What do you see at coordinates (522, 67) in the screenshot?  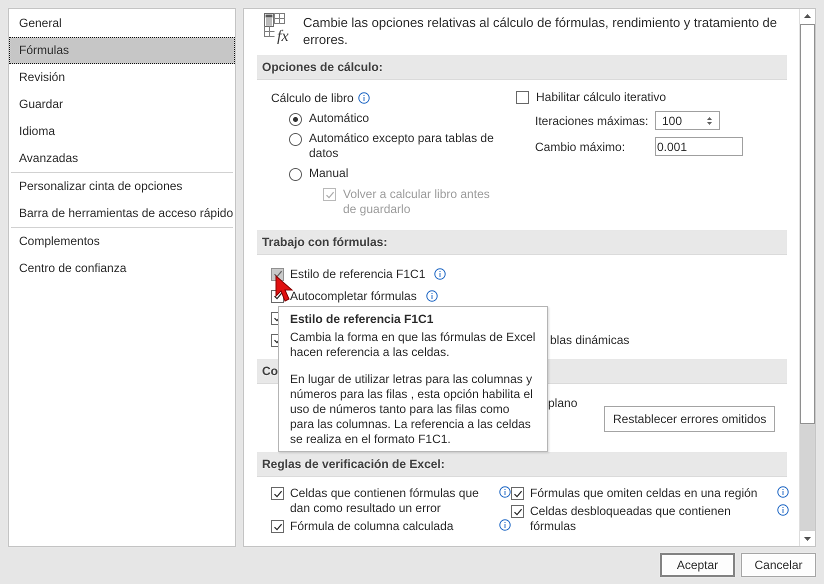 I see `section-header: Opciones de cálculo:` at bounding box center [522, 67].